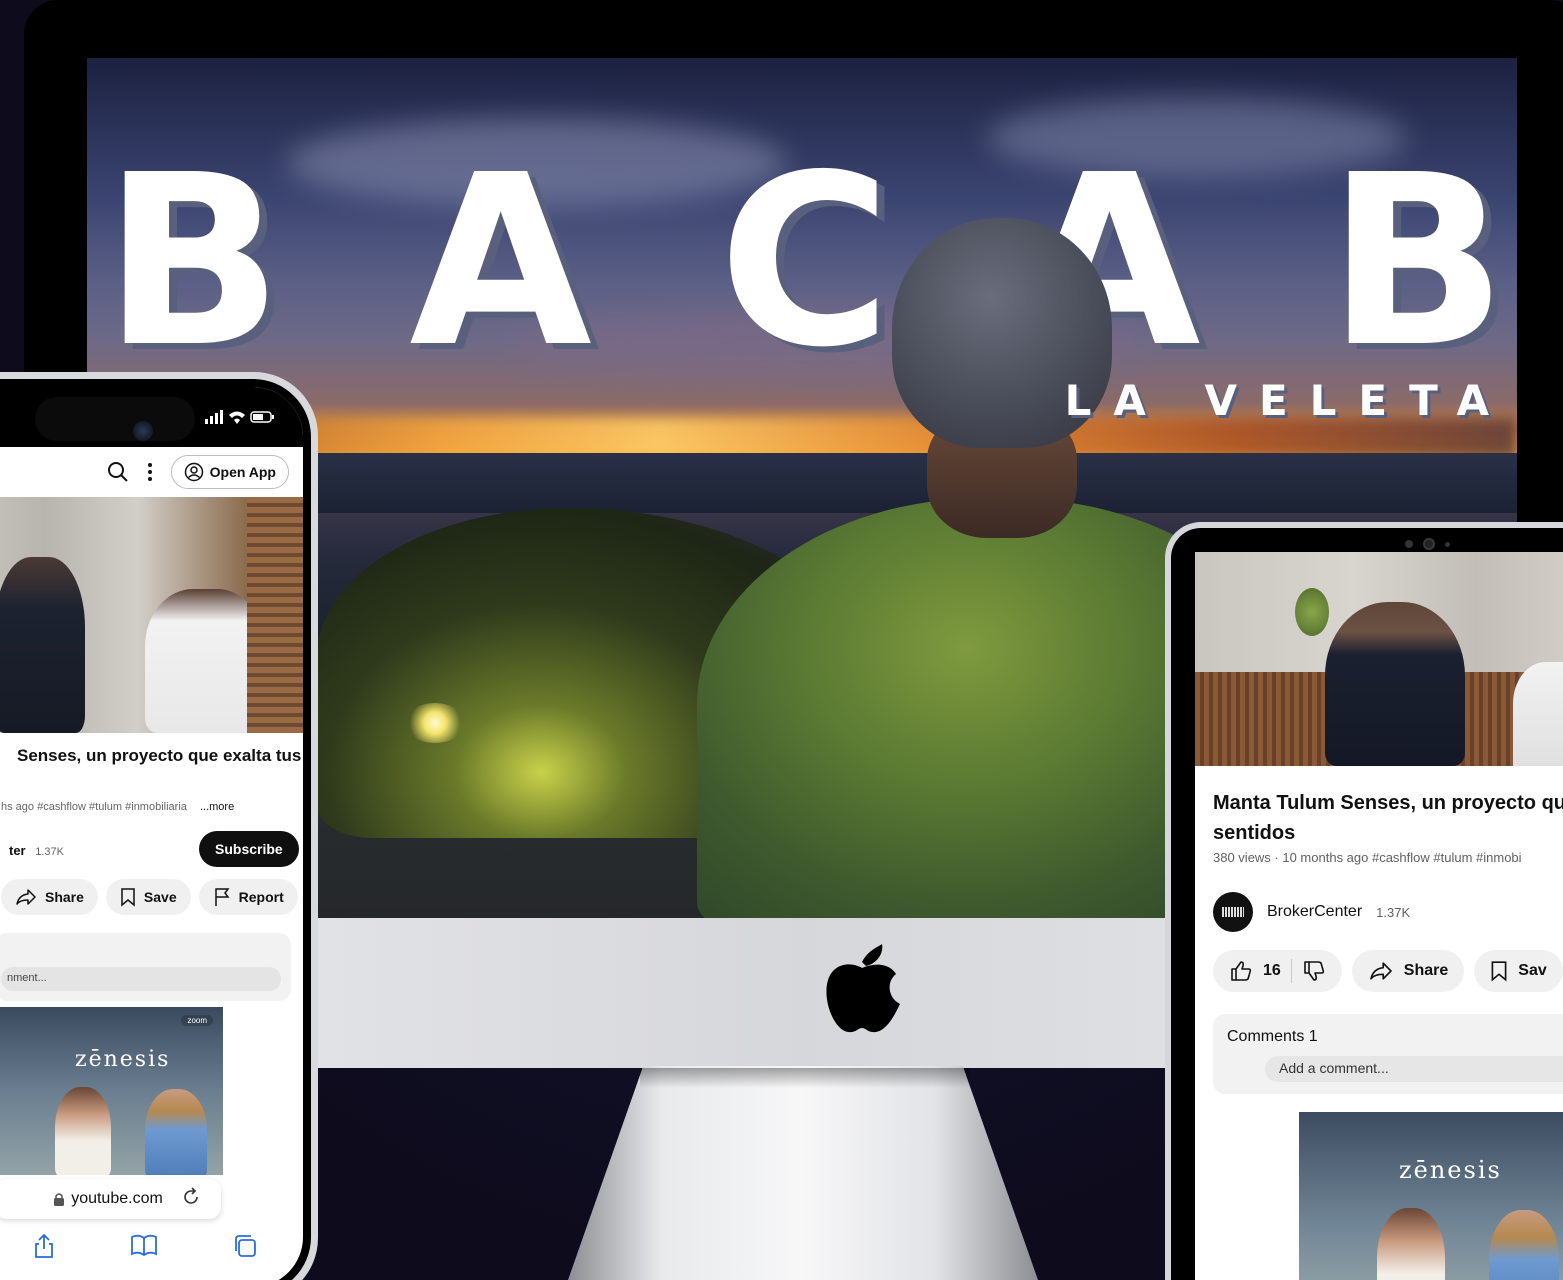  I want to click on safari-address-bar: youtube.com, so click(110, 1199).